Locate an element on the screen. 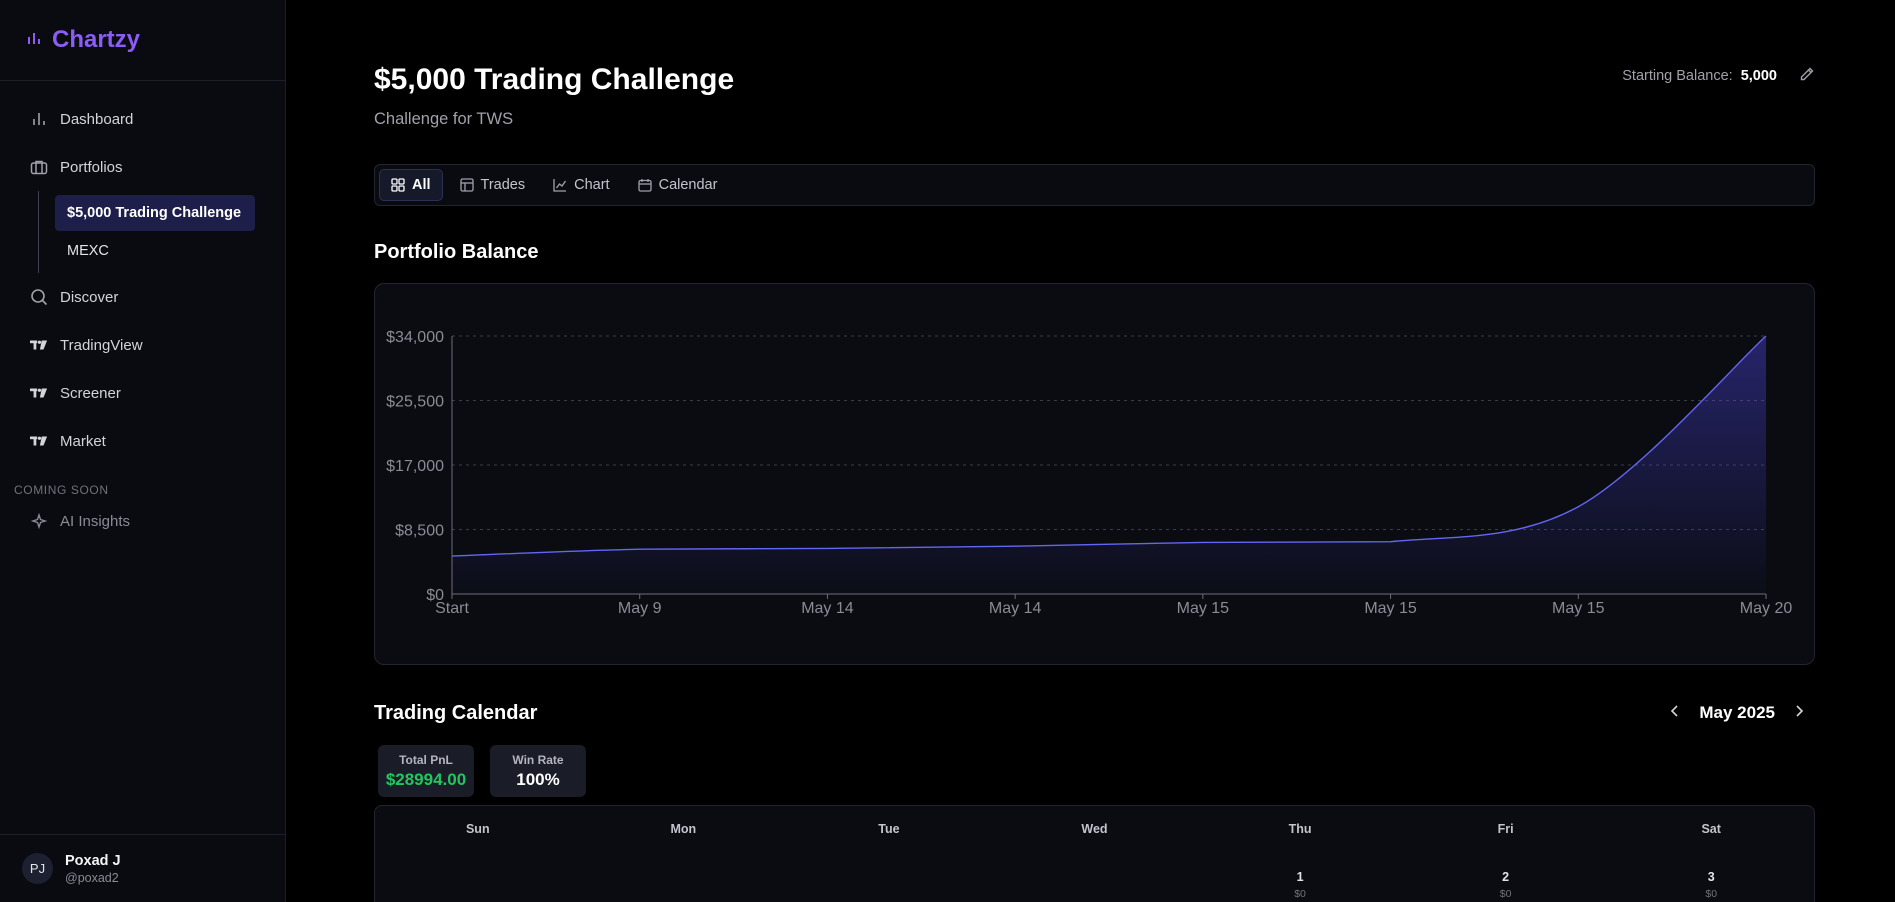  tab-chart: Chart is located at coordinates (581, 185).